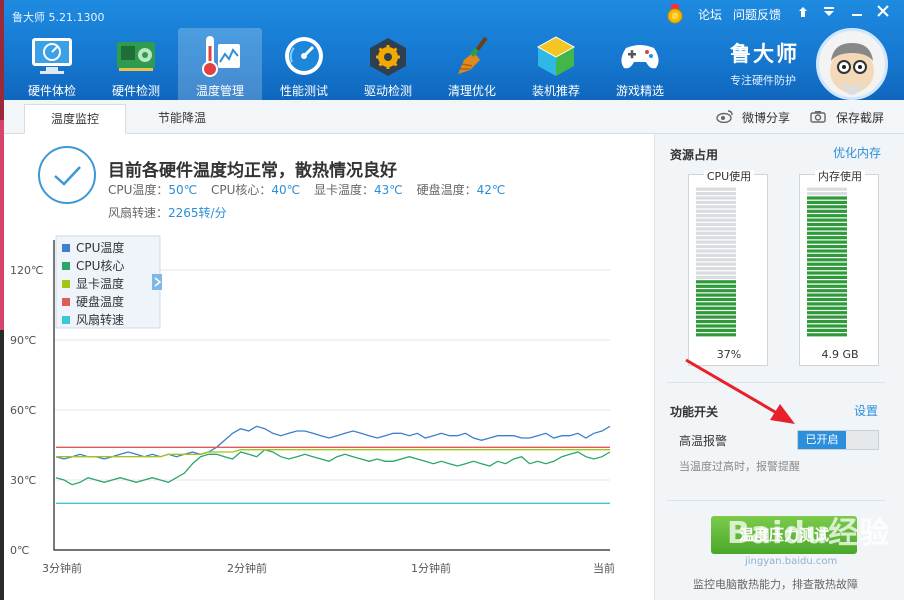 The height and width of the screenshot is (600, 904). I want to click on settings-link: 设置, so click(866, 410).